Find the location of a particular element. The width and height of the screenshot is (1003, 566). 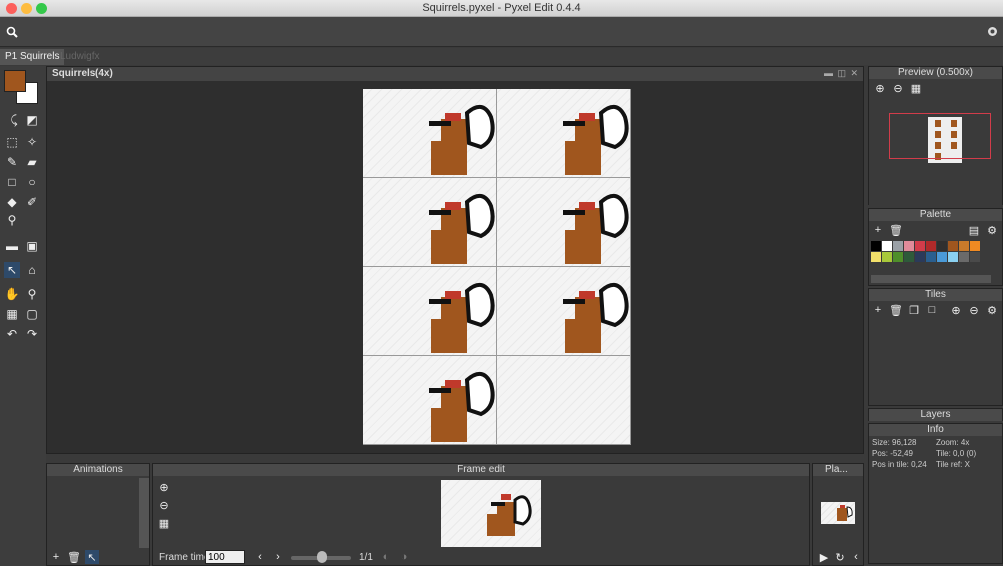

tiles-zoom-in-icon: ⊕ is located at coordinates (956, 310).